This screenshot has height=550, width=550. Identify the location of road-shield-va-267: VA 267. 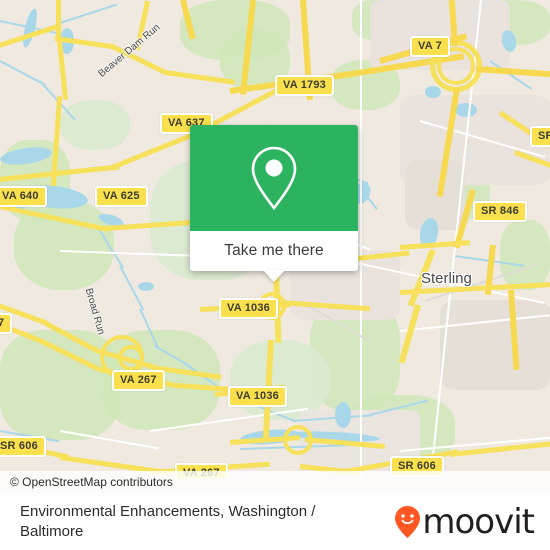
(138, 380).